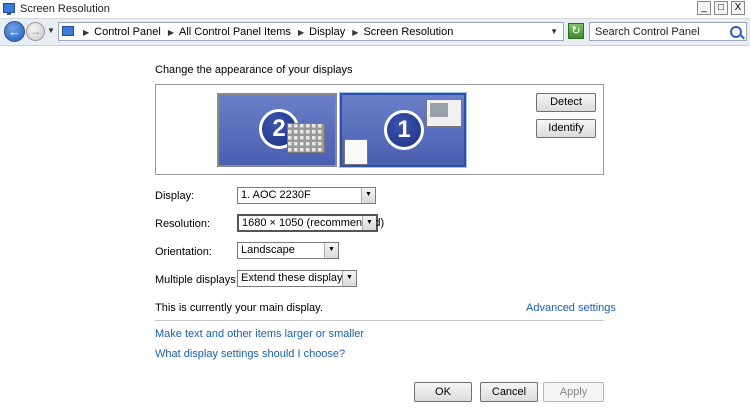 Image resolution: width=750 pixels, height=409 pixels. I want to click on main-display-status: This is currently your main display., so click(239, 308).